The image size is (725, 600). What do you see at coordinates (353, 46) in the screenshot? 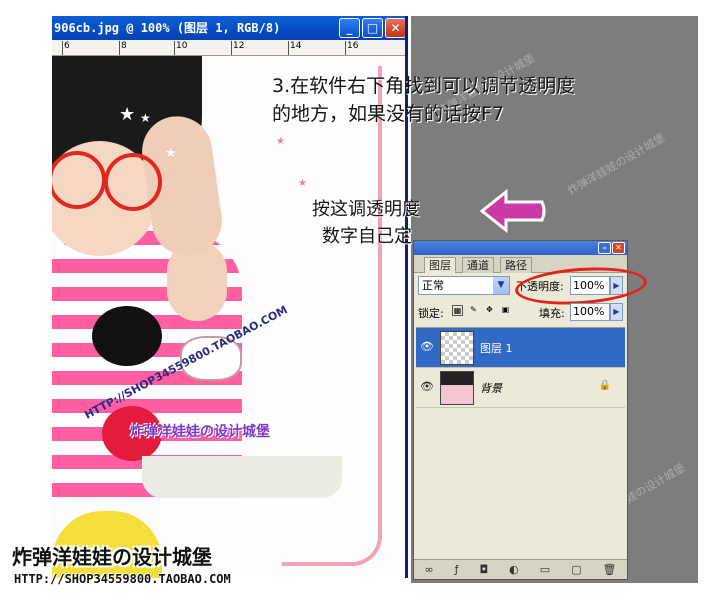
I see `ruler-label: 16` at bounding box center [353, 46].